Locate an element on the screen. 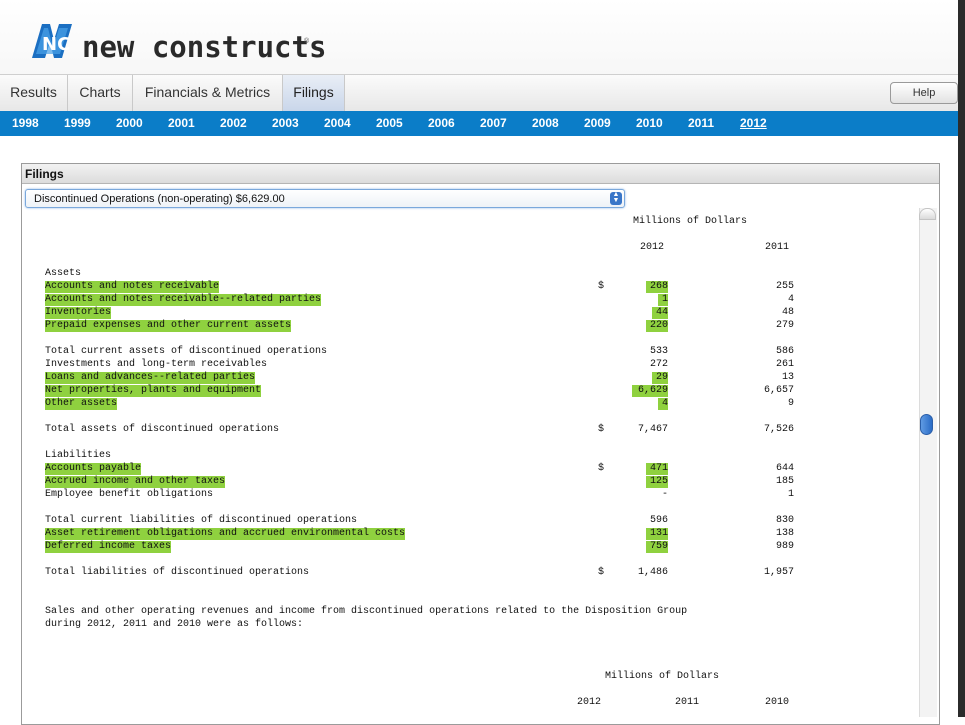 This screenshot has width=965, height=725. brand-name: new constructs is located at coordinates (204, 47).